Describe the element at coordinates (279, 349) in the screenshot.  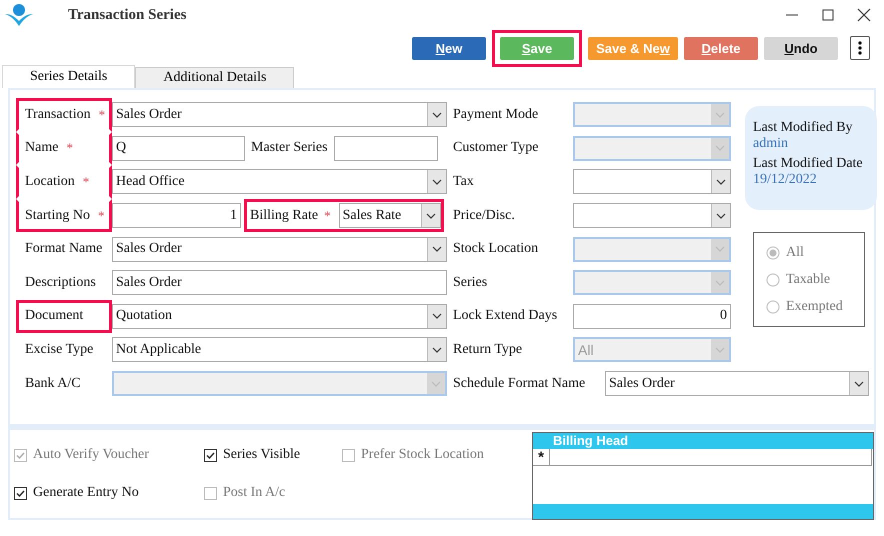
I see `dropdown: Not Applicable` at that location.